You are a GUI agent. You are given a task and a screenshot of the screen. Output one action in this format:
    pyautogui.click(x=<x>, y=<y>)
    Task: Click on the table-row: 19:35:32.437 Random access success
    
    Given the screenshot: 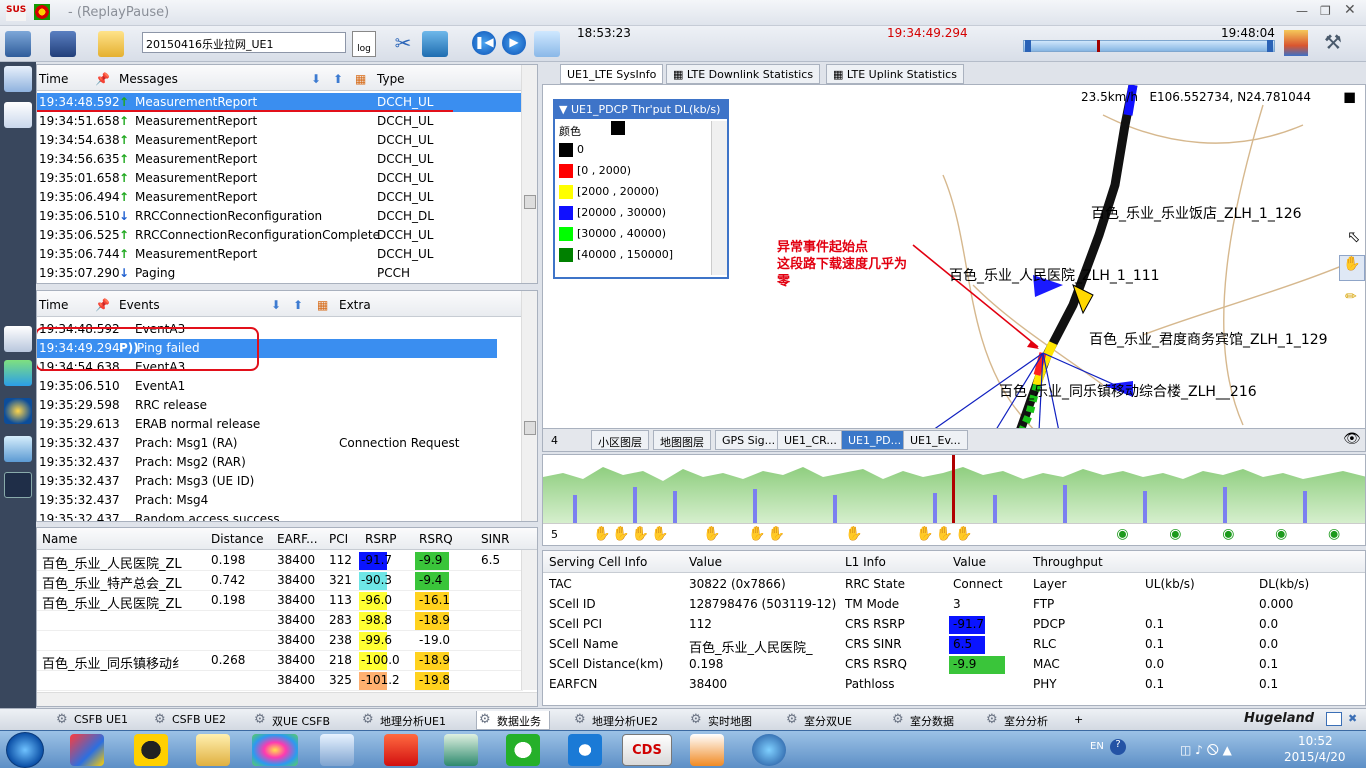 What is the action you would take?
    pyautogui.click(x=267, y=515)
    